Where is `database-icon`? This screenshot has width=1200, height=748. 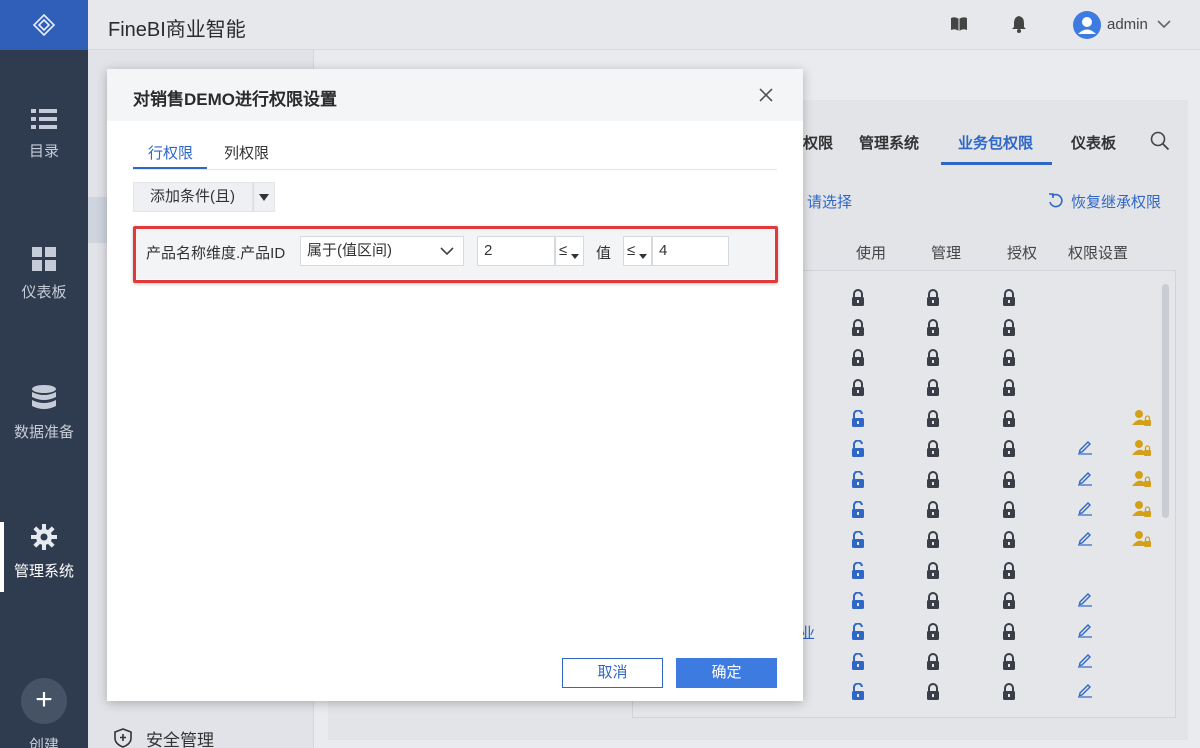
database-icon is located at coordinates (44, 397).